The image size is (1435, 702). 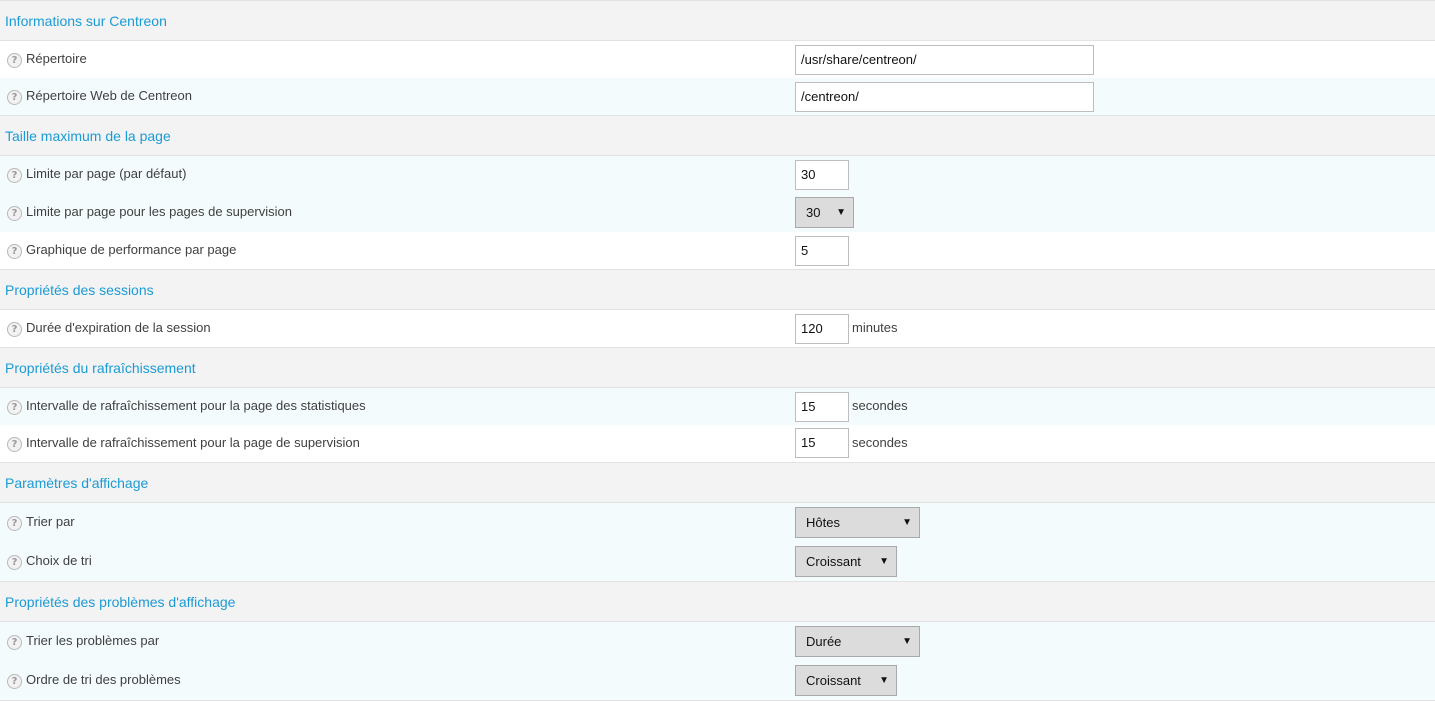 I want to click on unit-label: minutes, so click(x=875, y=327).